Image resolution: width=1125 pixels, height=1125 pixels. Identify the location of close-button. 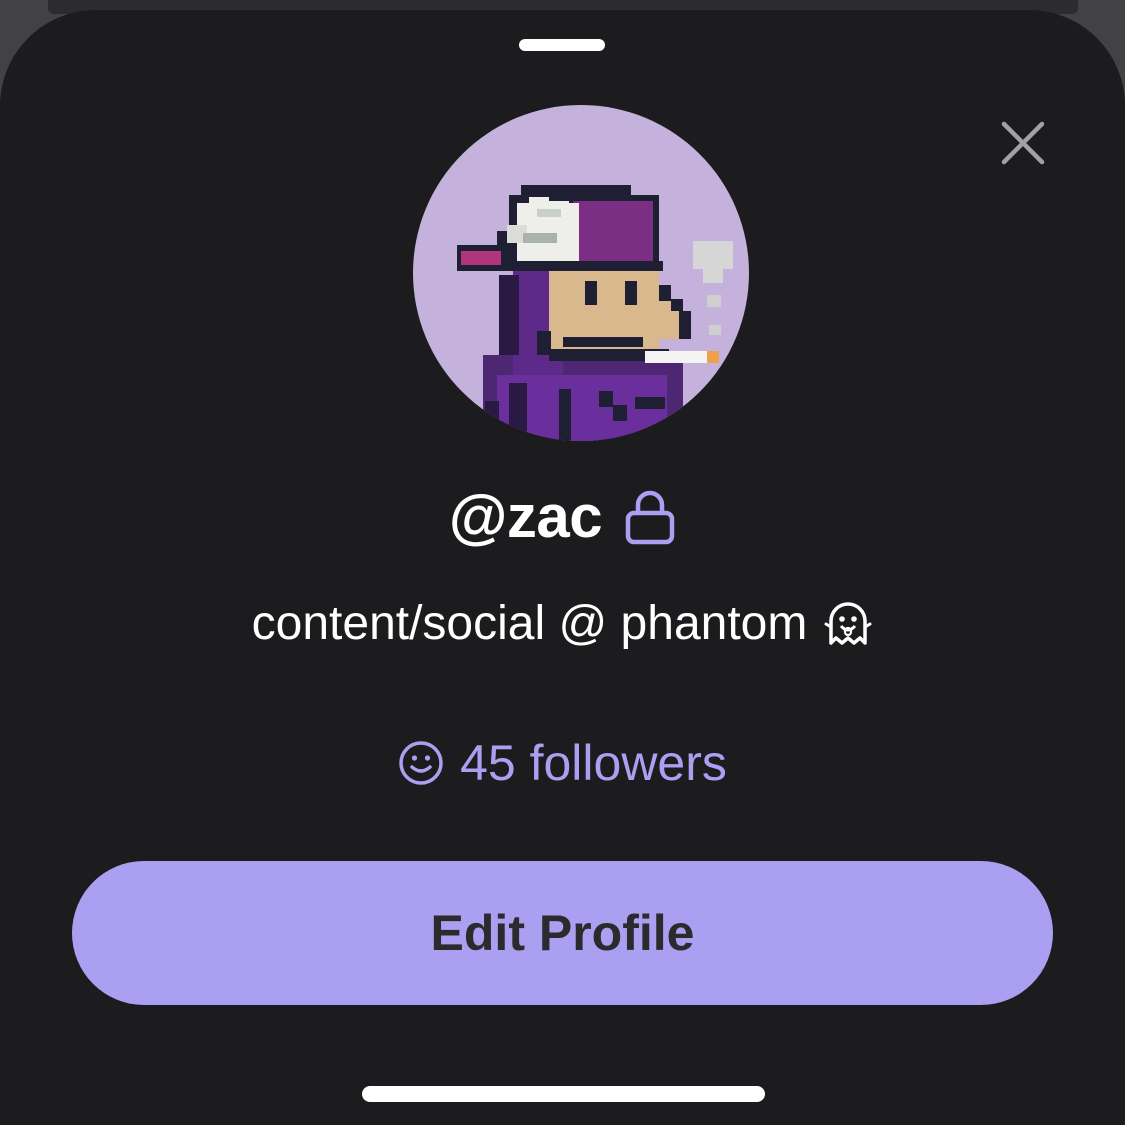
(1023, 143).